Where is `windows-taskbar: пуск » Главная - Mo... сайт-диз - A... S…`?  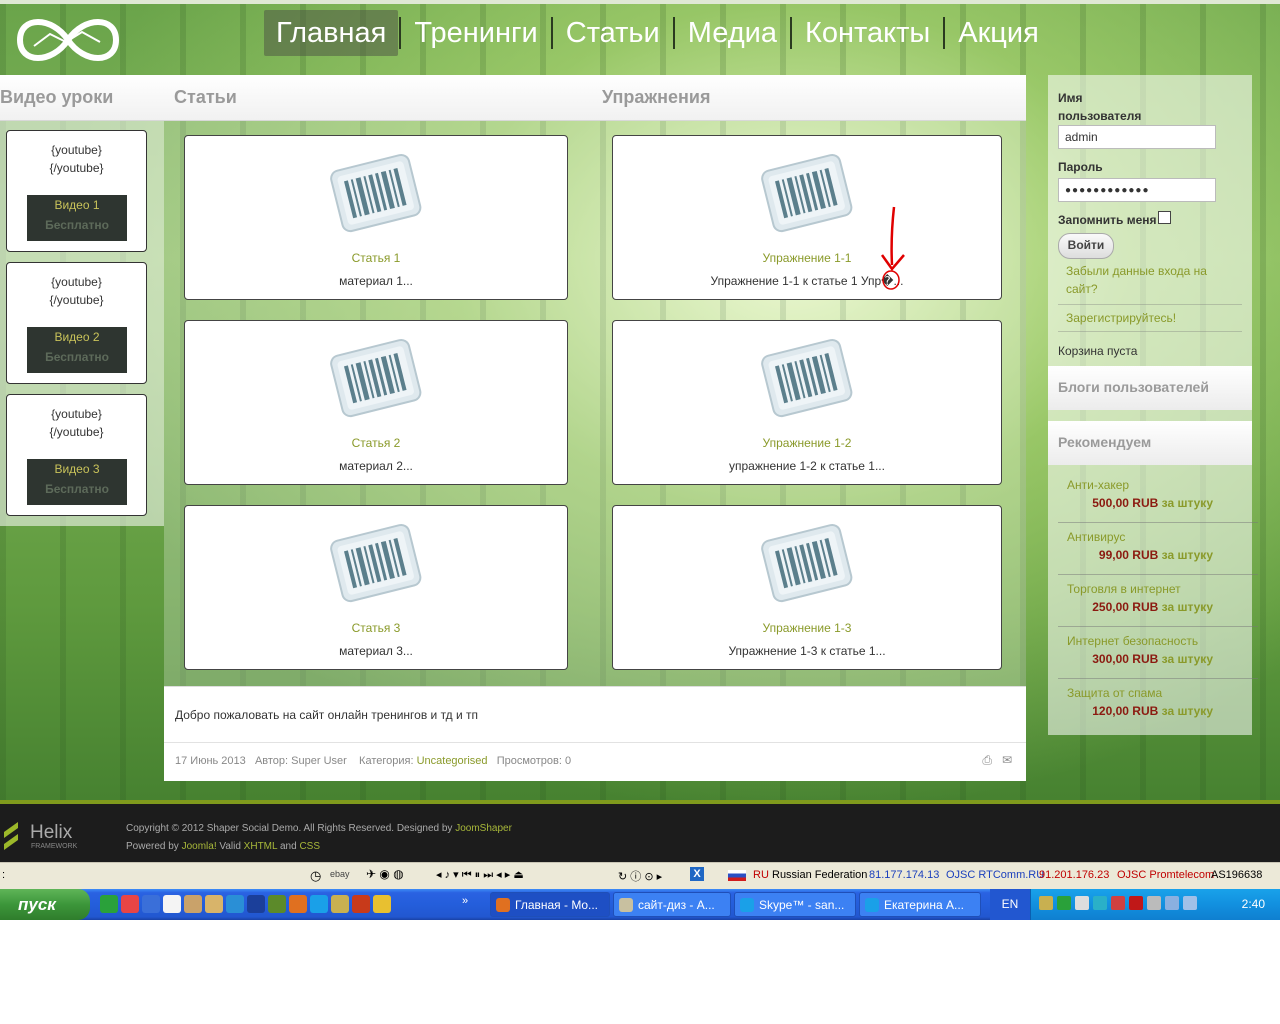
windows-taskbar: пуск » Главная - Mo... сайт-диз - A... S… is located at coordinates (640, 904).